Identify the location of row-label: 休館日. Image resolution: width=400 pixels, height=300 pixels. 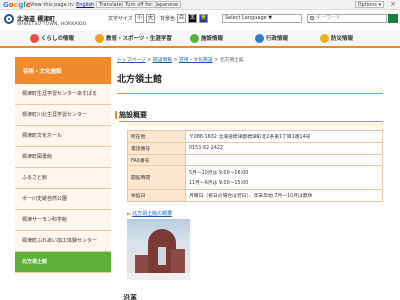
(156, 195).